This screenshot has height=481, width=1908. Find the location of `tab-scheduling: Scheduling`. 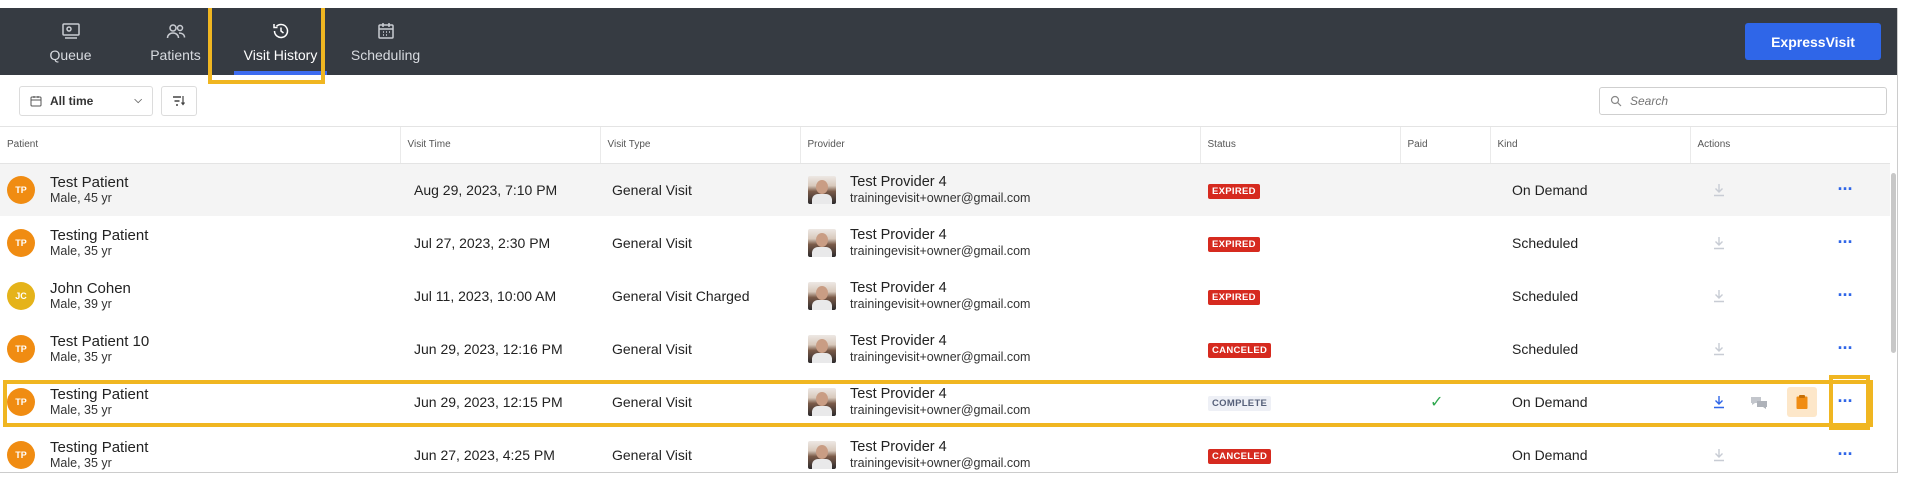

tab-scheduling: Scheduling is located at coordinates (385, 41).